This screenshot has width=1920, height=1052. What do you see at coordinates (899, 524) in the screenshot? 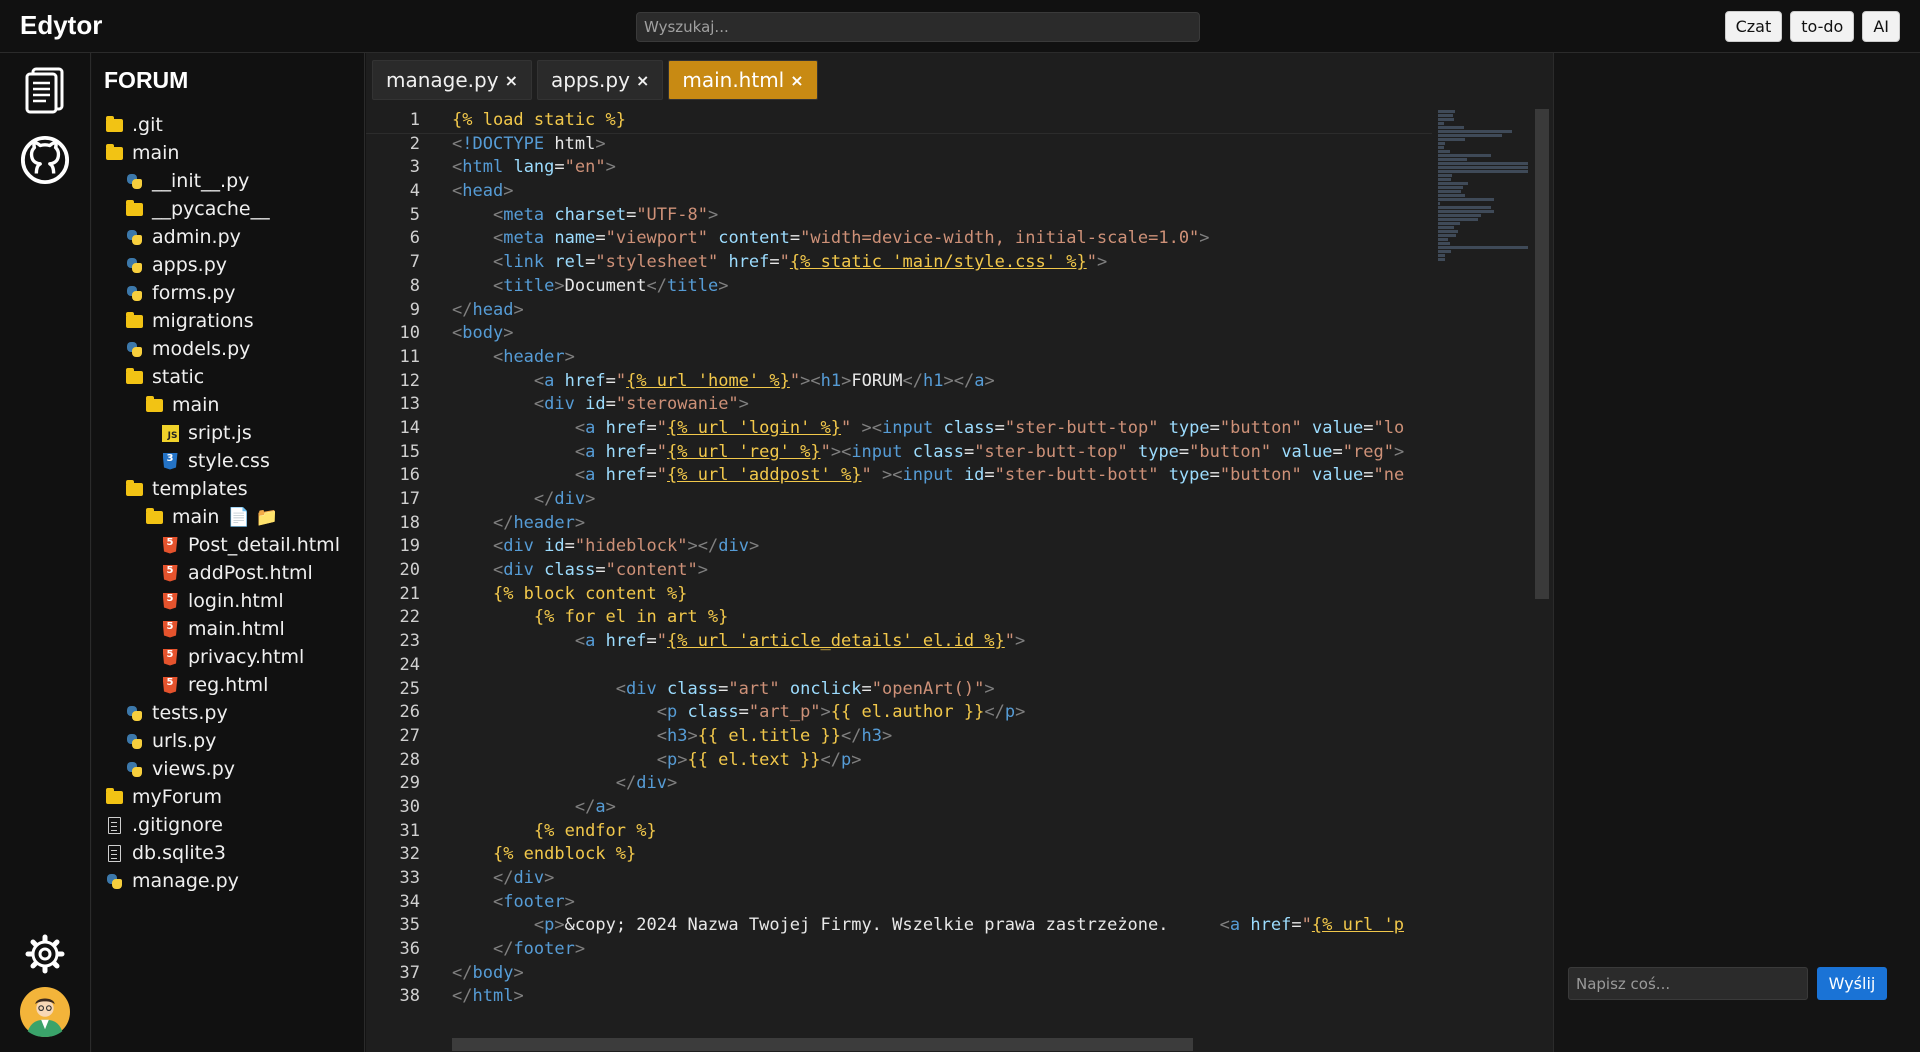
I see `code-line: 18 </header>` at bounding box center [899, 524].